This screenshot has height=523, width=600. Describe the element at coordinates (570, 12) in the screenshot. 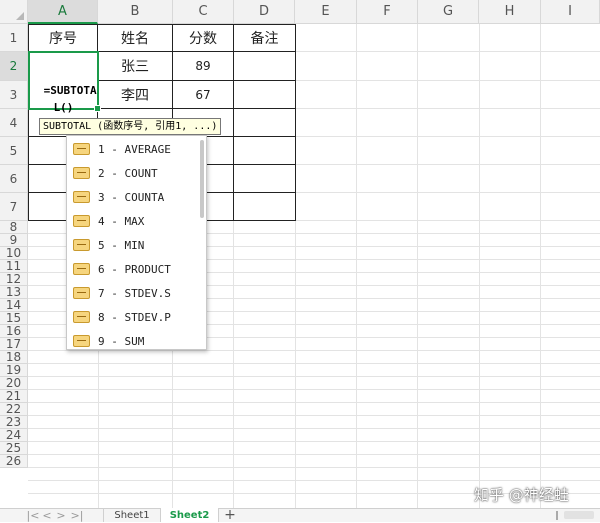

I see `column-header-i: I` at that location.